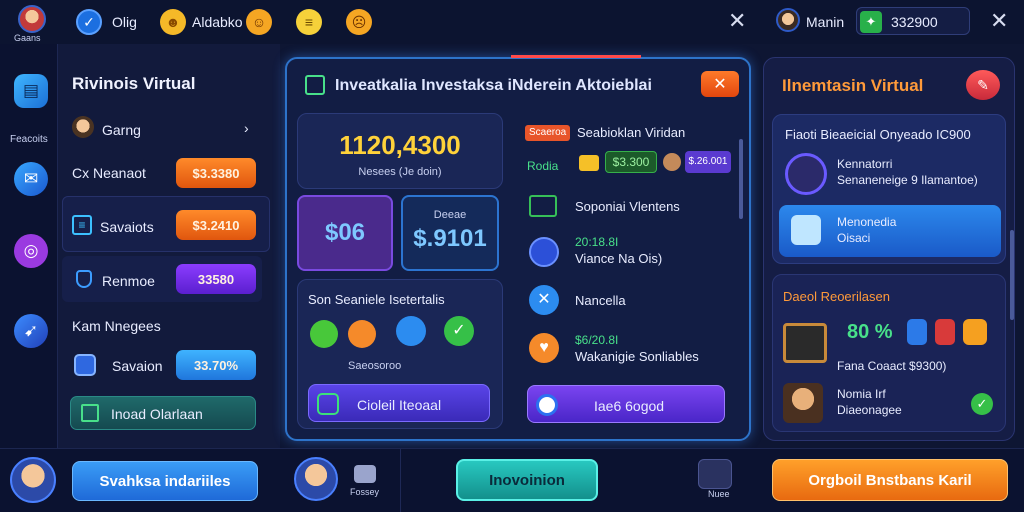 This screenshot has width=1024, height=512. What do you see at coordinates (907, 180) in the screenshot?
I see `right-item1-line2: Senaneneige 9 Ilamantoe)` at bounding box center [907, 180].